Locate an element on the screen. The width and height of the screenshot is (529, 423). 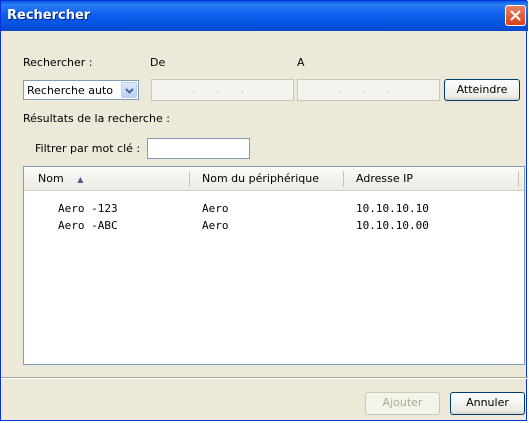
column-header-name: Nom ▲ is located at coordinates (60, 178).